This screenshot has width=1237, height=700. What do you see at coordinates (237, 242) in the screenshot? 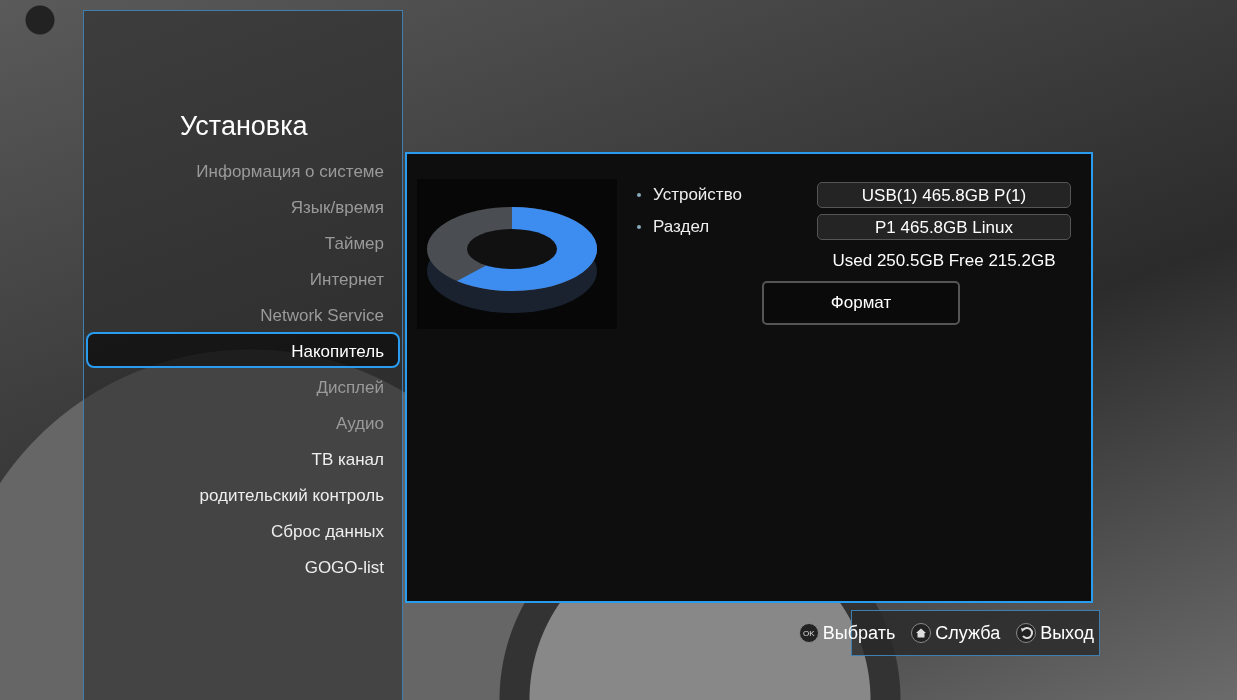
I see `menu-item: Таймер` at bounding box center [237, 242].